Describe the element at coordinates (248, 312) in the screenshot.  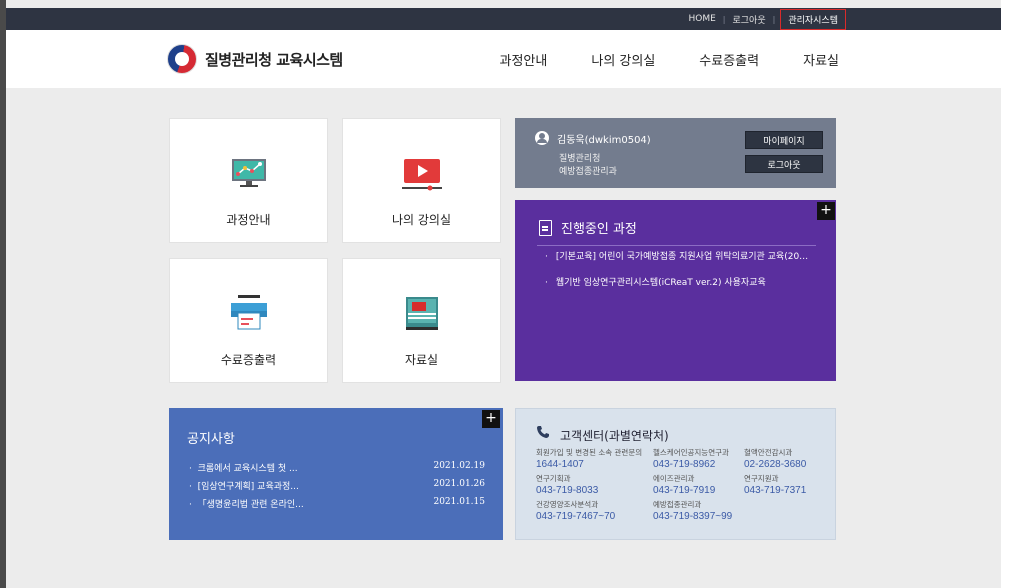
I see `printer-icon` at that location.